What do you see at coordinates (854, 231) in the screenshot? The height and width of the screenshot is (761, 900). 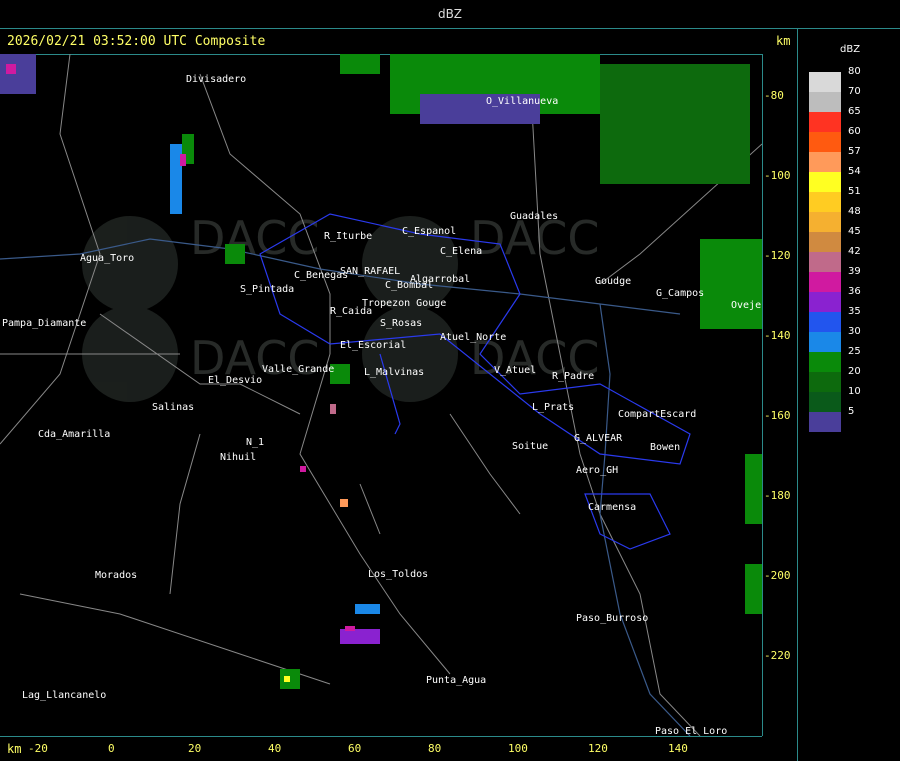 I see `legend-label: 45` at bounding box center [854, 231].